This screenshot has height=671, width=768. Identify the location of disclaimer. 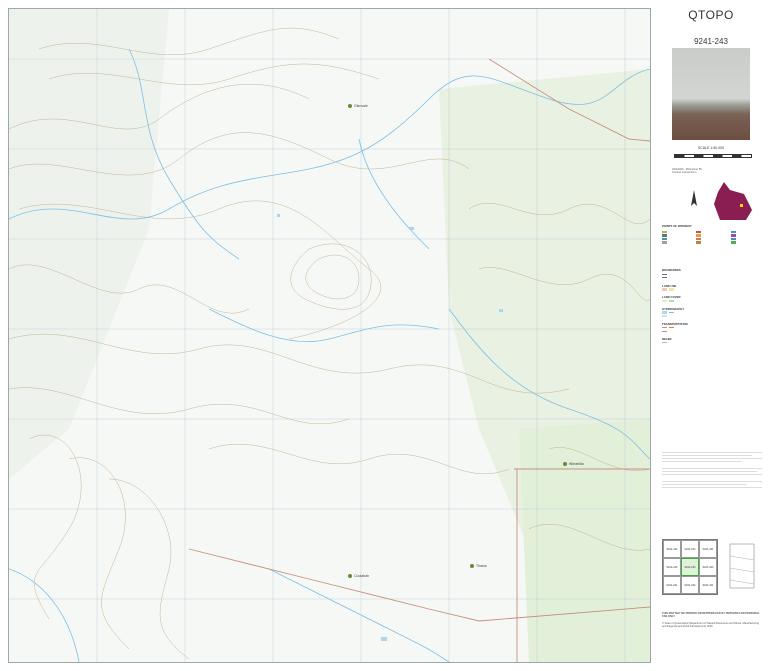
(712, 470).